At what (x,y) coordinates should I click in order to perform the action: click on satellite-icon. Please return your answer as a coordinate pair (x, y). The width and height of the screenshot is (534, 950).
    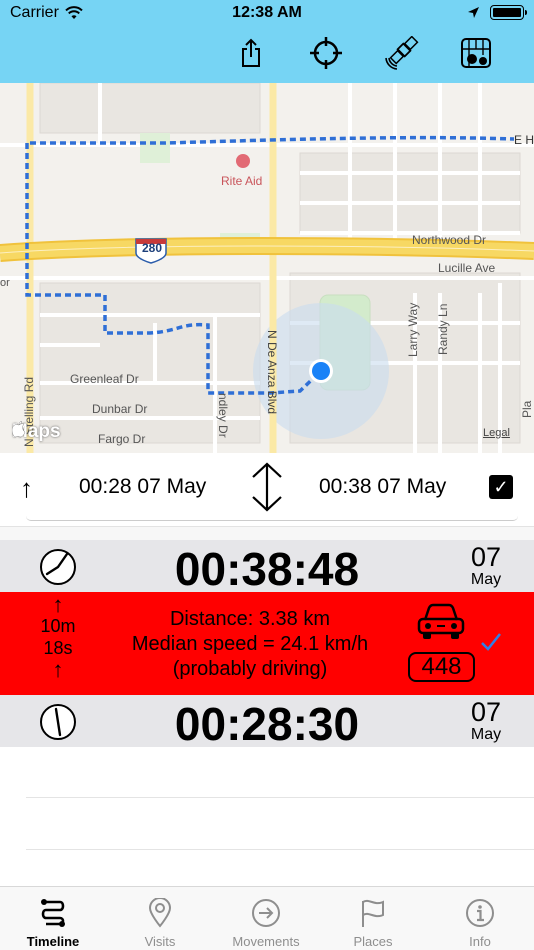
    Looking at the image, I should click on (402, 53).